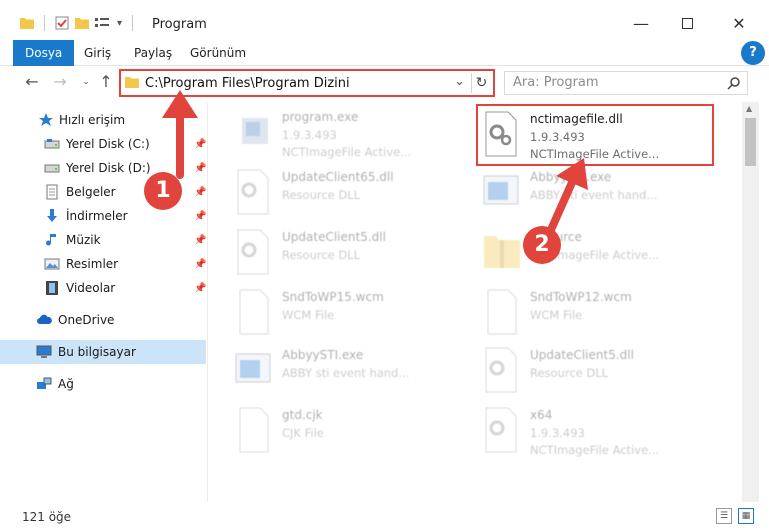 The image size is (769, 531). I want to click on music-note-icon, so click(51, 240).